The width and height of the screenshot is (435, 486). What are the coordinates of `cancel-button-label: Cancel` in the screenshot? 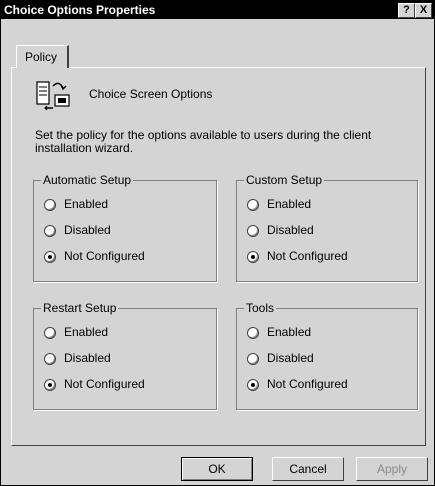 It's located at (308, 469).